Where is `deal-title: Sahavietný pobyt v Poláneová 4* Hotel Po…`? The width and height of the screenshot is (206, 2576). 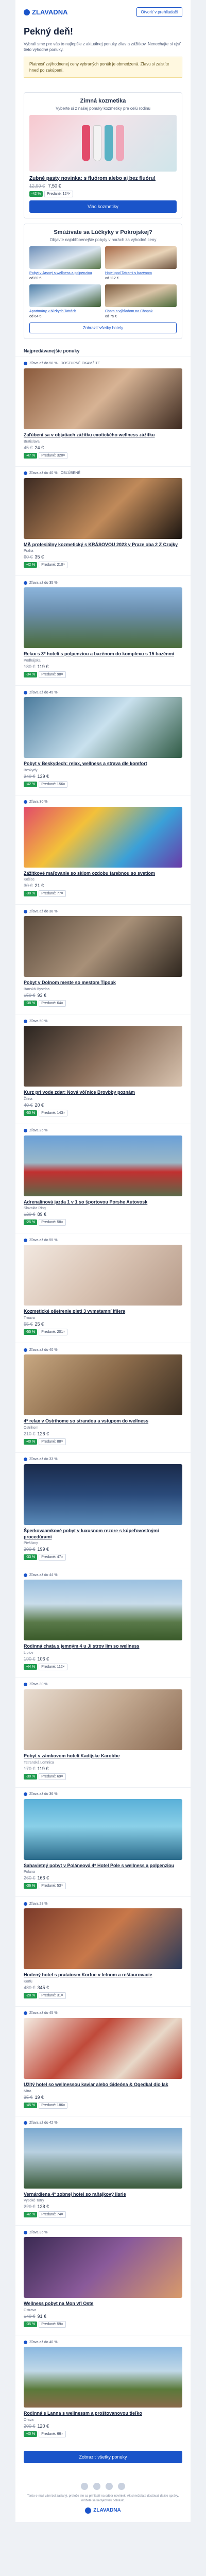
deal-title: Sahavietný pobyt v Poláneová 4* Hotel Po… is located at coordinates (103, 1866).